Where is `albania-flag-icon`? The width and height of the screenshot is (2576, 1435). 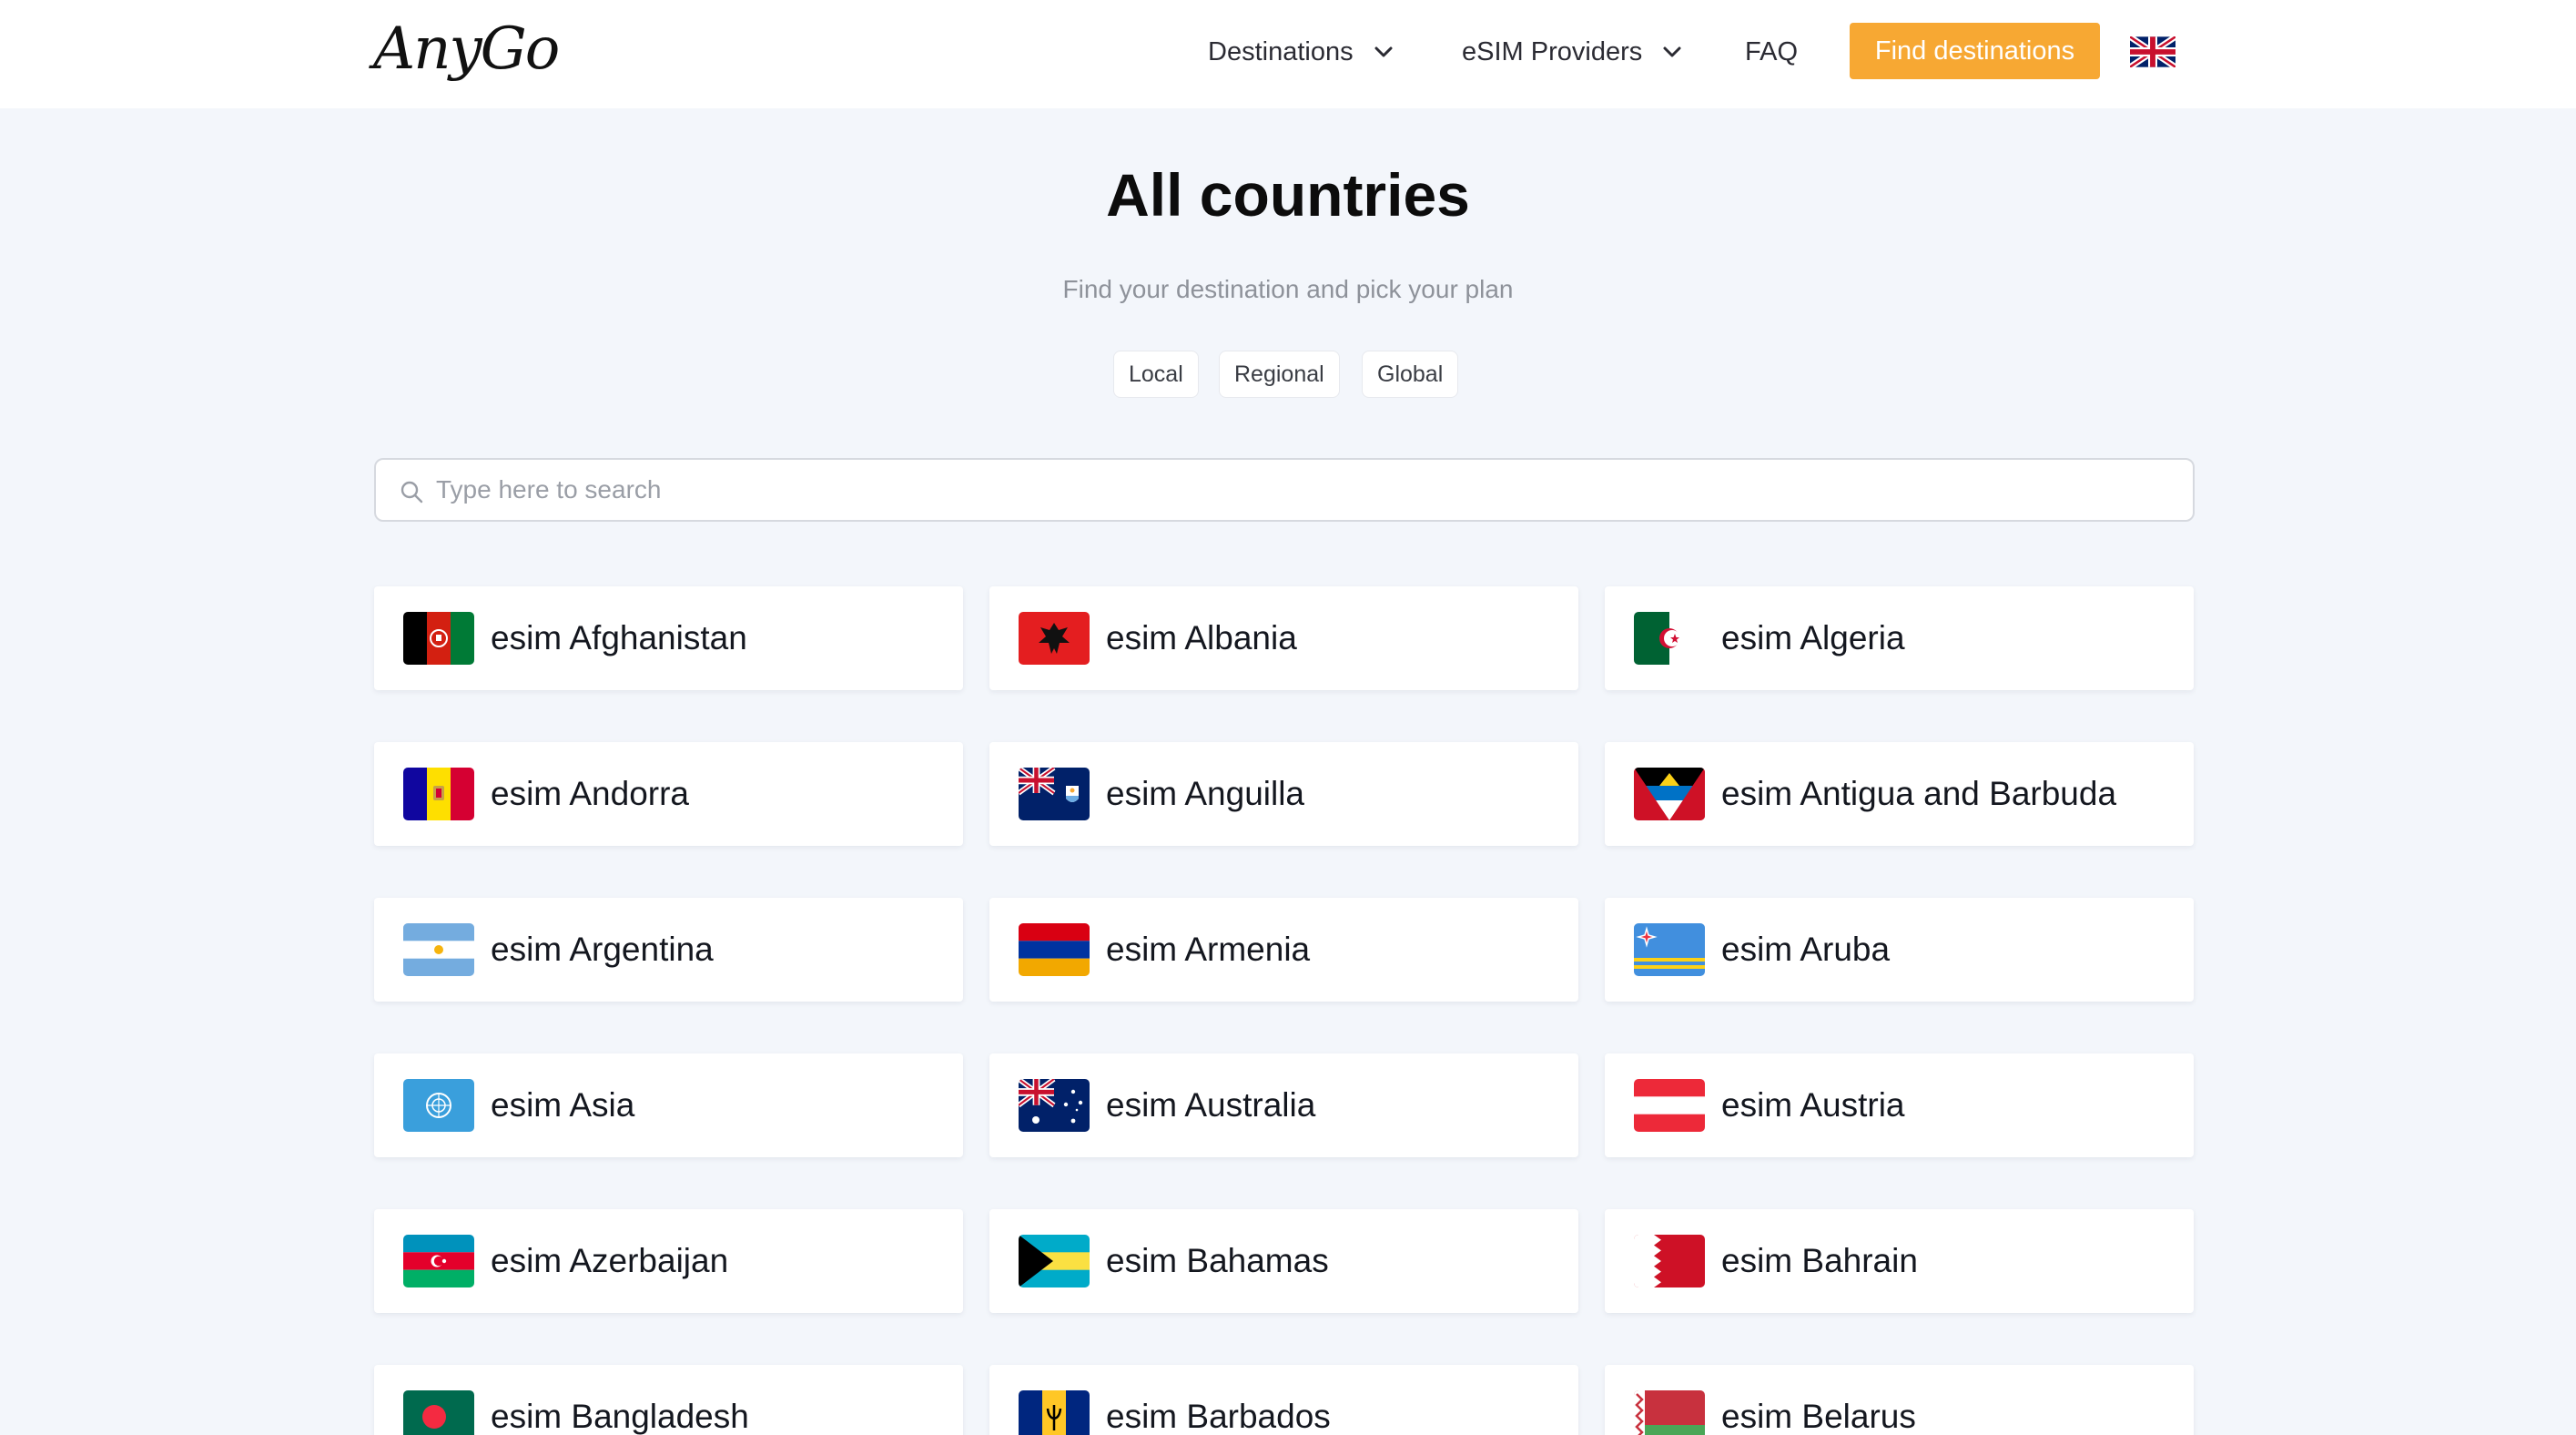 albania-flag-icon is located at coordinates (1054, 638).